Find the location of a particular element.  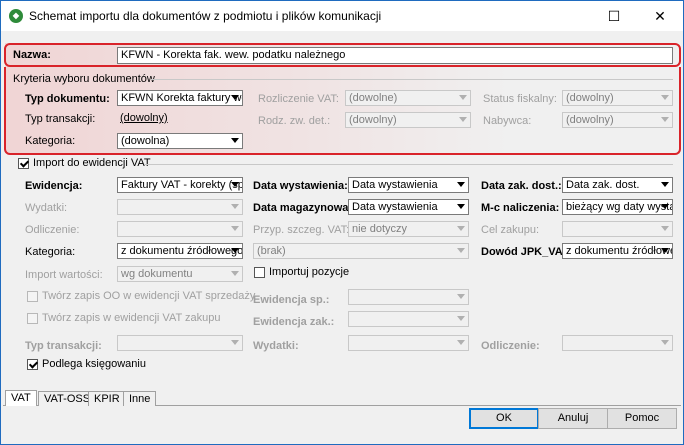

ewidencja-dropdown: Faktury VAT - korekty (sp is located at coordinates (180, 185).